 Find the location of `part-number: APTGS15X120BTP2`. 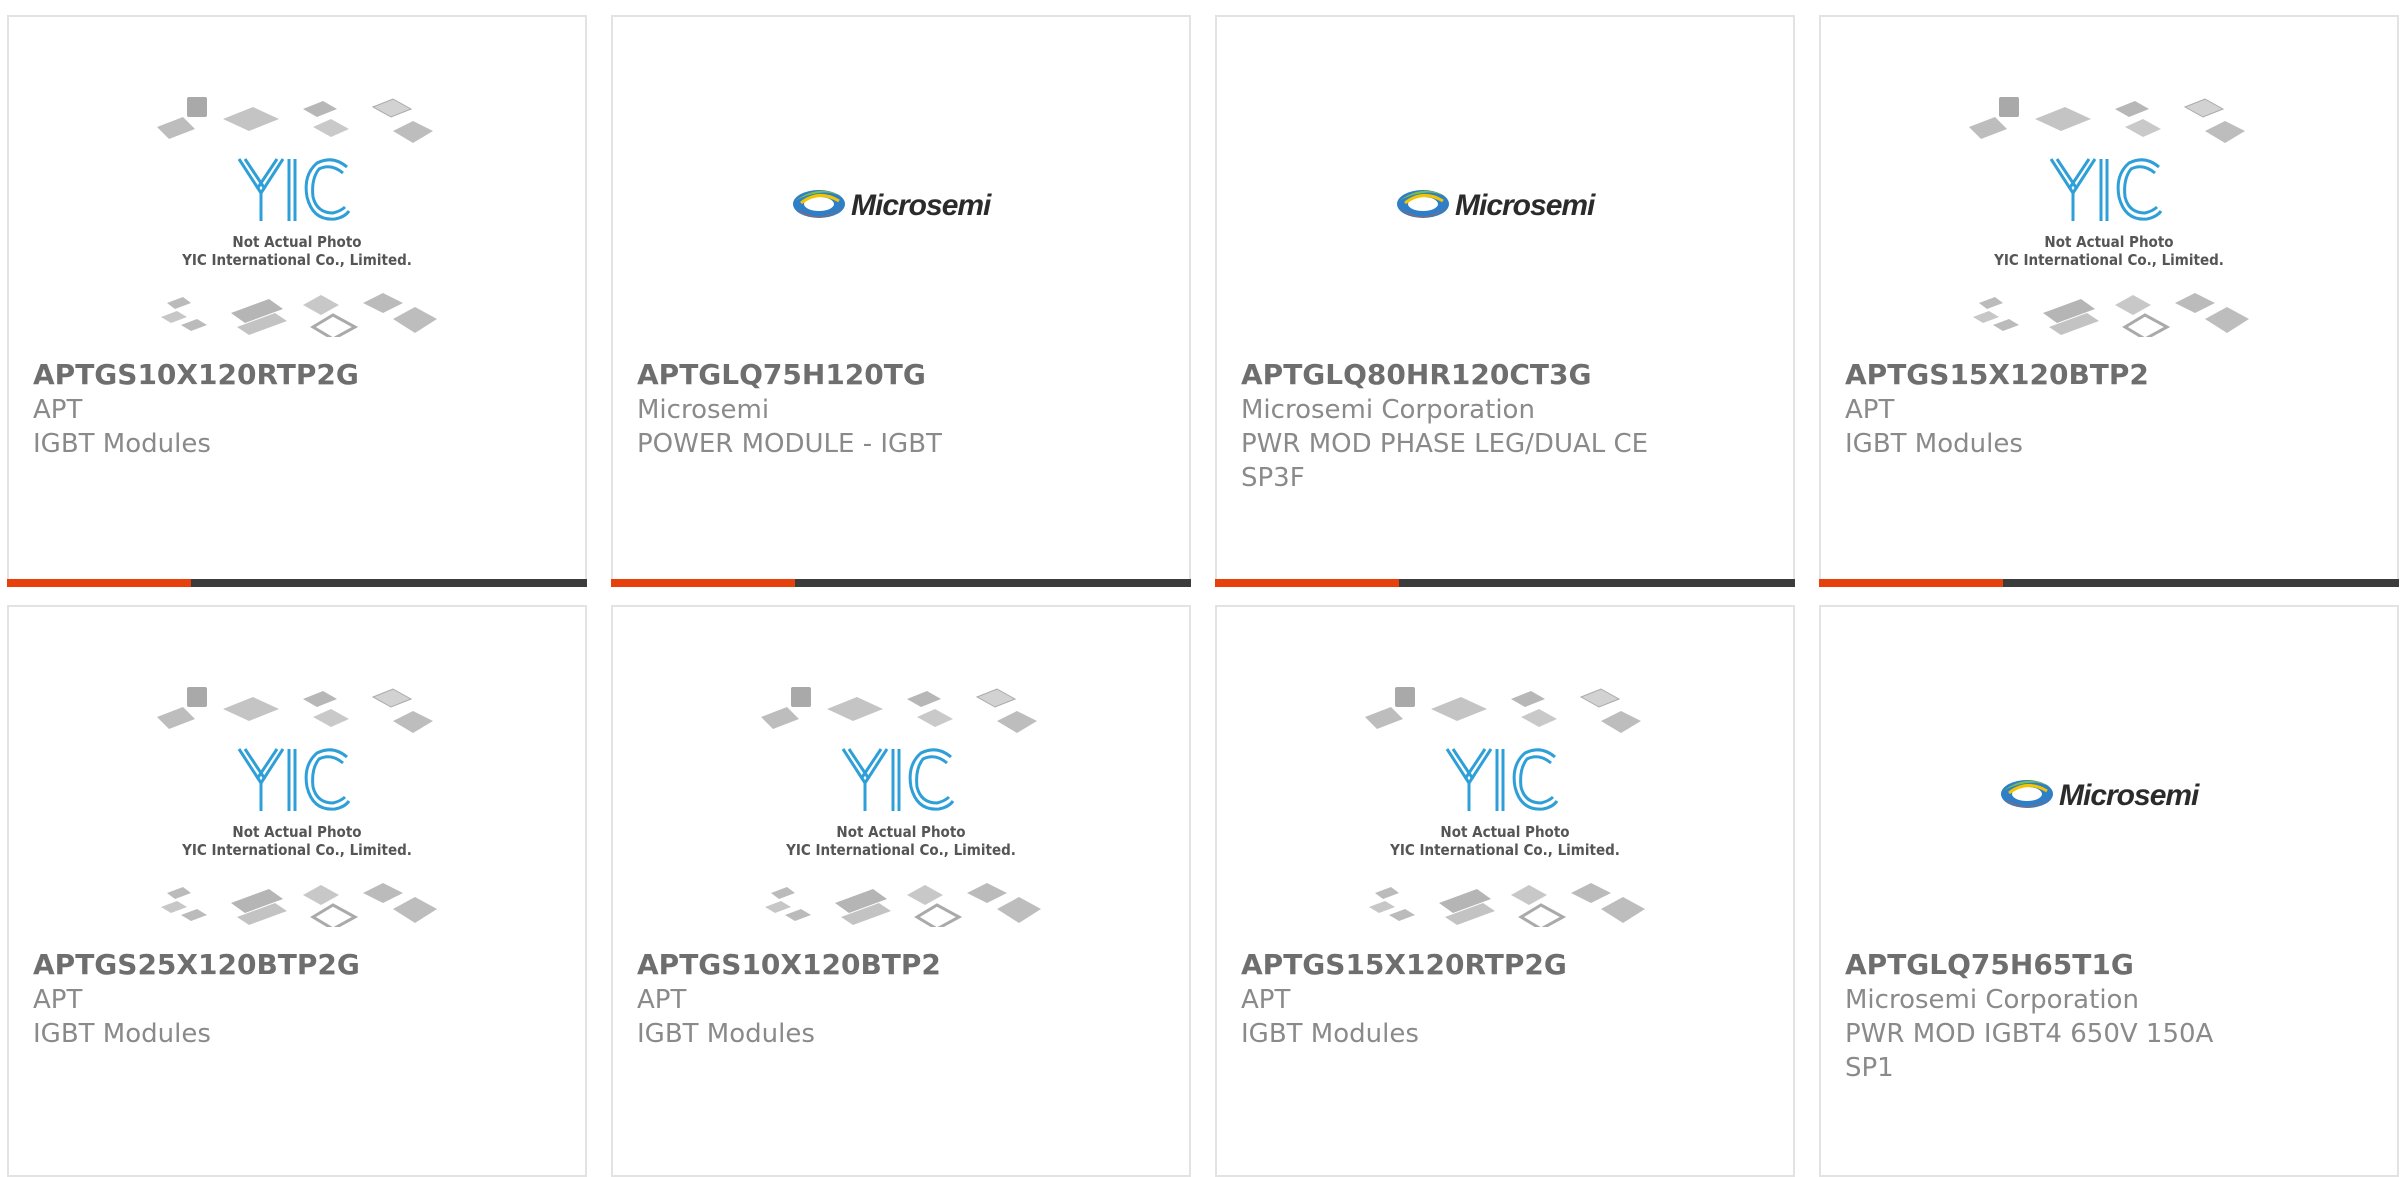

part-number: APTGS15X120BTP2 is located at coordinates (2109, 375).